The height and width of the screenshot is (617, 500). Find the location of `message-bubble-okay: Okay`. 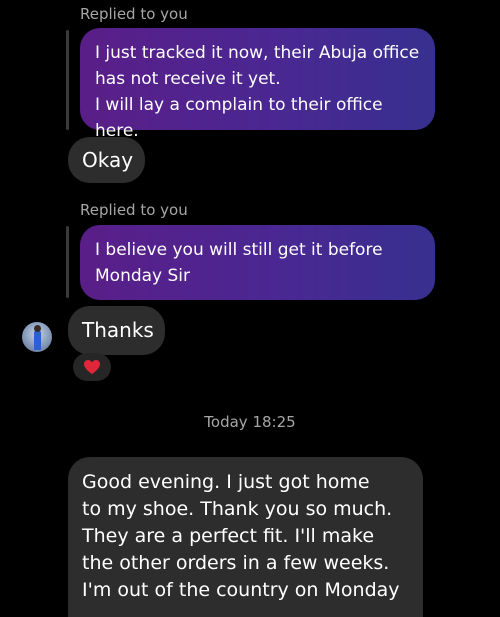

message-bubble-okay: Okay is located at coordinates (106, 160).